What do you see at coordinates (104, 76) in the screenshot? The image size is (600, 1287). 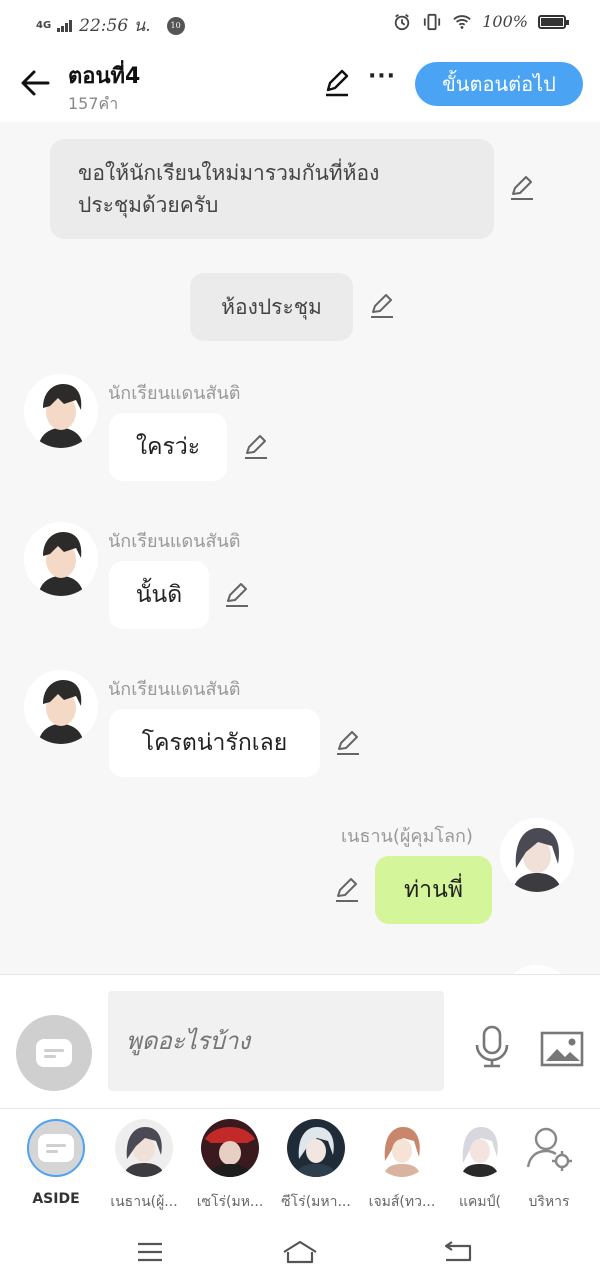 I see `episode-title: ตอนที่4` at bounding box center [104, 76].